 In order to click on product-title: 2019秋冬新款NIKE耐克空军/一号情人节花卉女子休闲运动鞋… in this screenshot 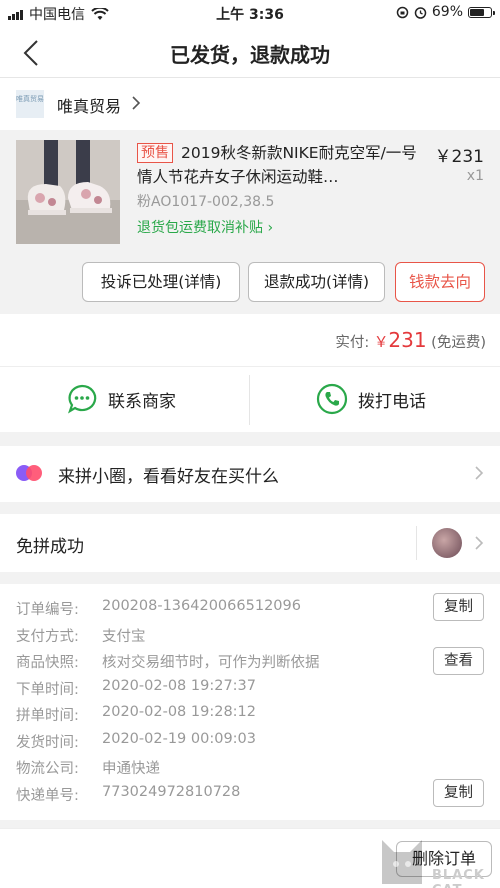, I will do `click(277, 165)`.